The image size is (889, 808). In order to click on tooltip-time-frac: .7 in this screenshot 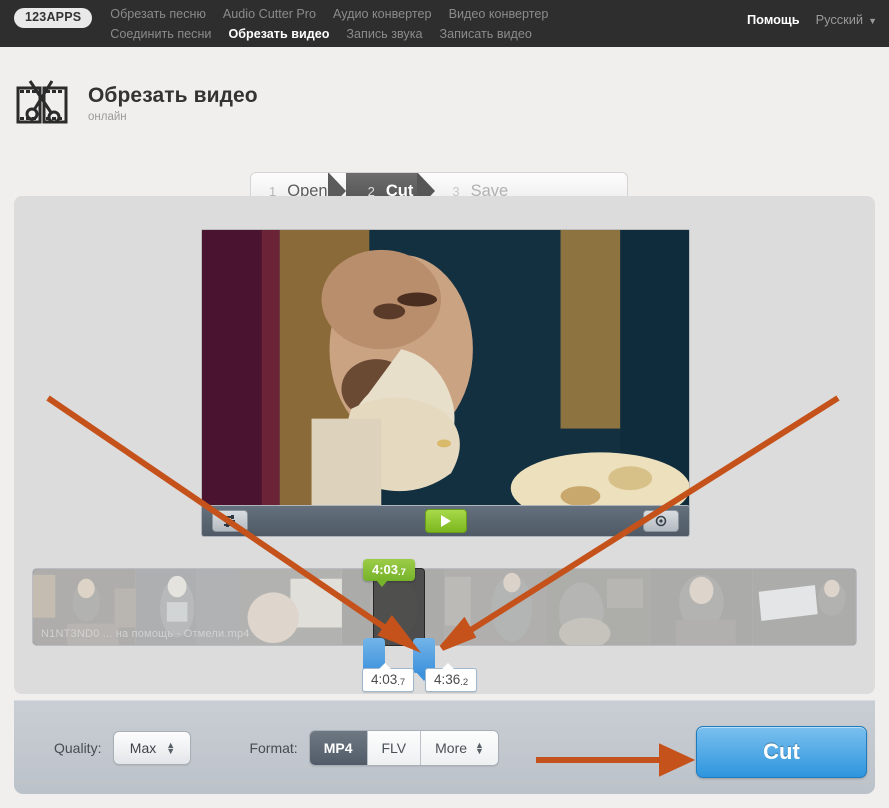, I will do `click(402, 572)`.